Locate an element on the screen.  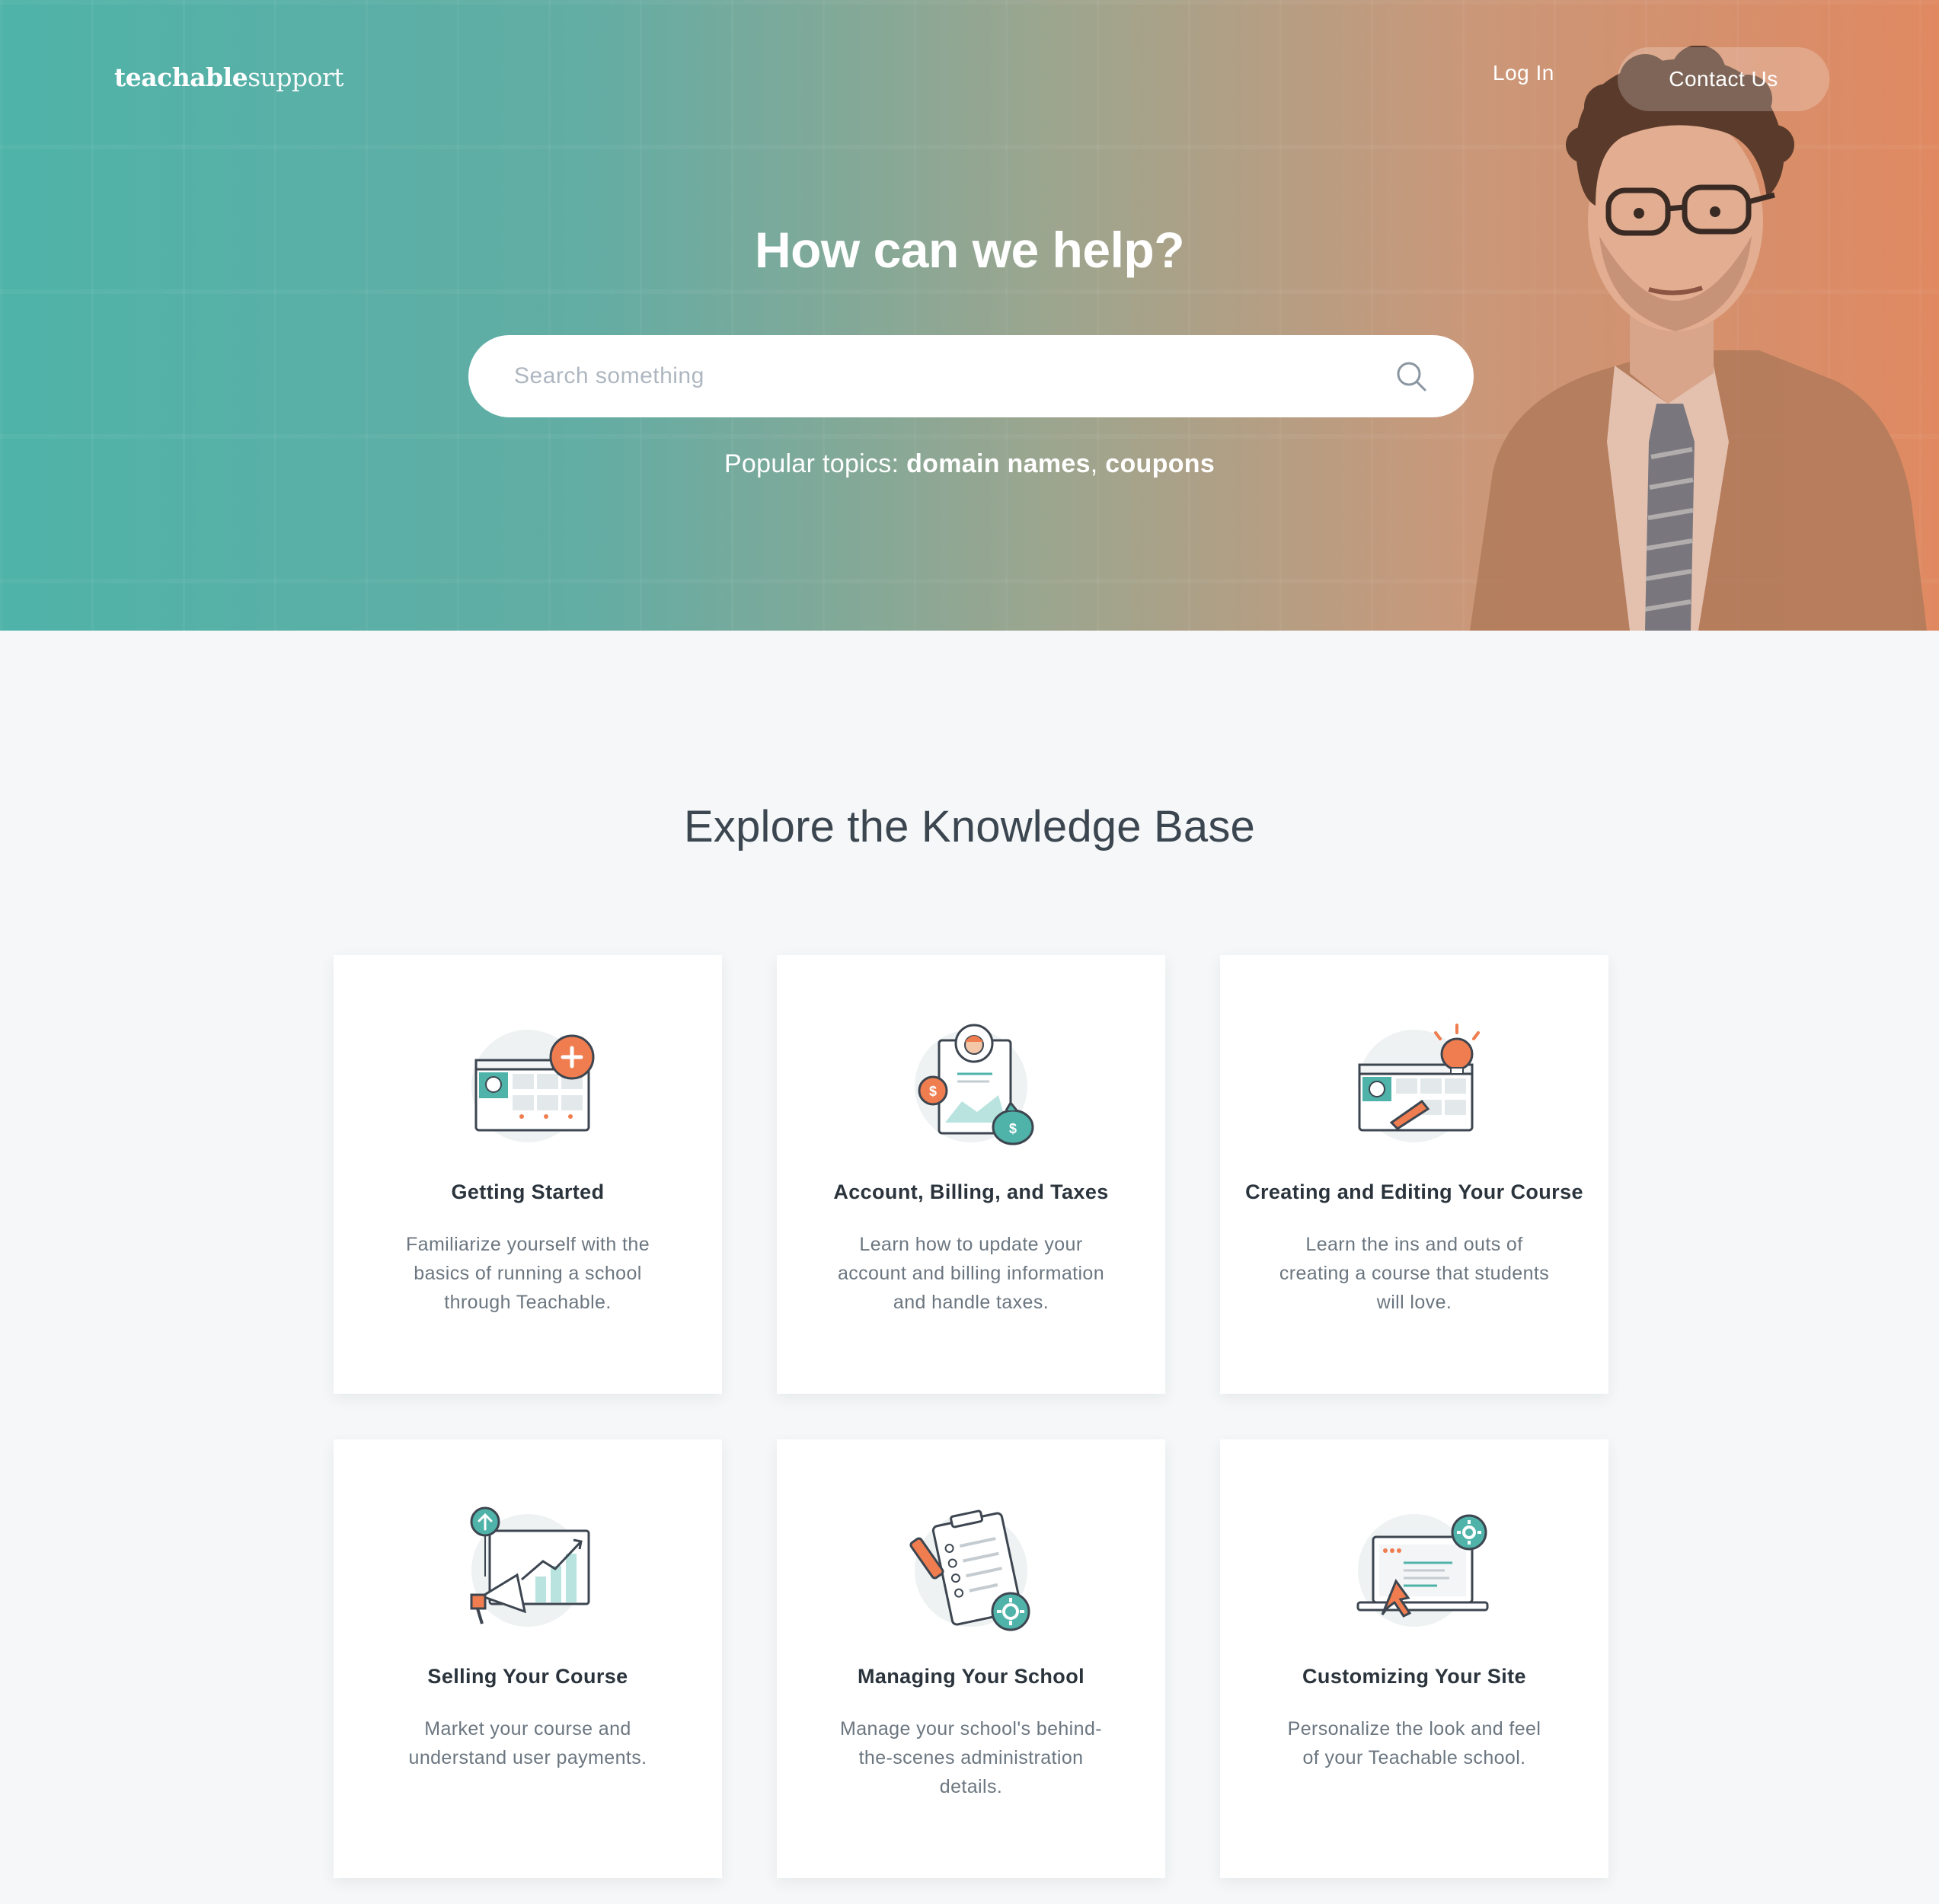
search-bar is located at coordinates (971, 376).